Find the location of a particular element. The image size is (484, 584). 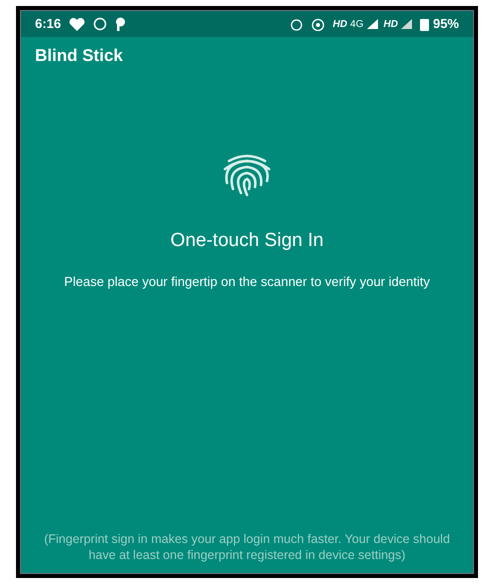

battery-level: 95% is located at coordinates (445, 24).